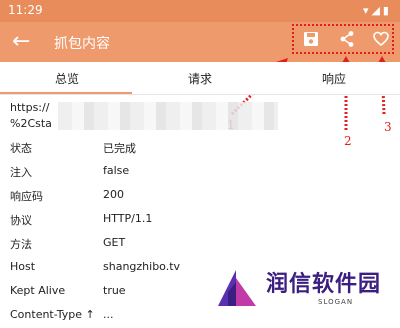 The image size is (400, 328). Describe the element at coordinates (119, 148) in the screenshot. I see `detail-value: 已完成` at that location.